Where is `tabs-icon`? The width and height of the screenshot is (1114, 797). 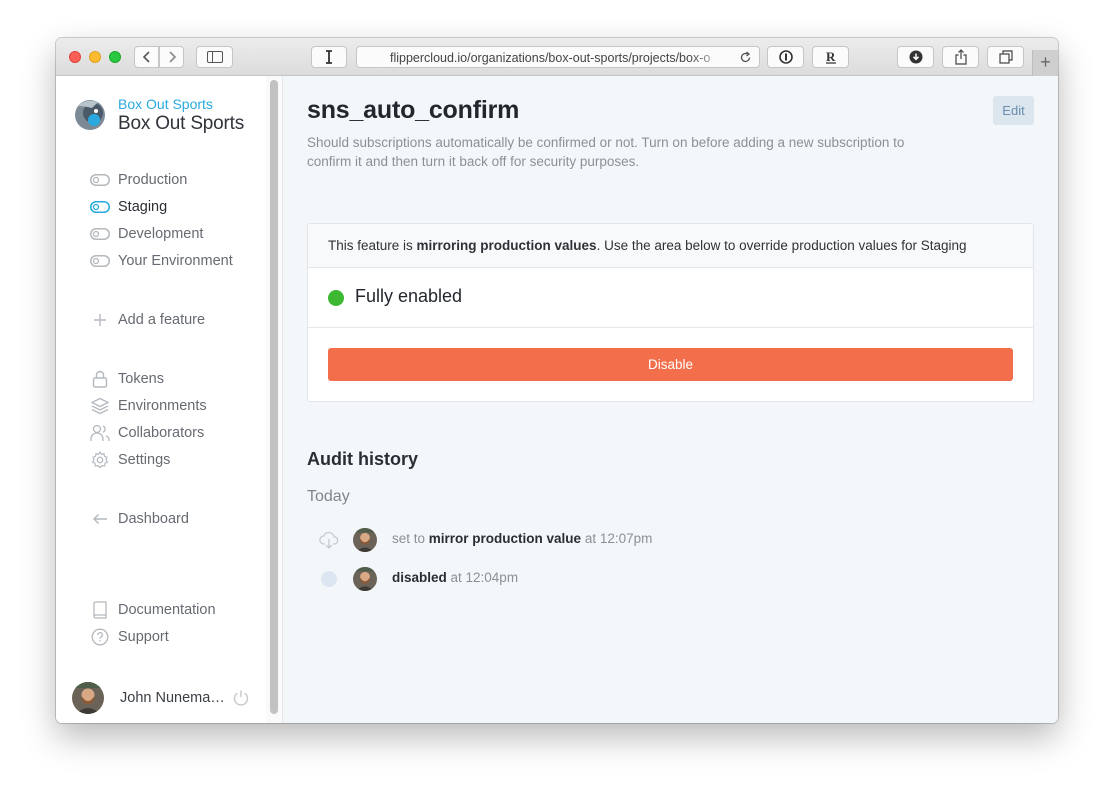 tabs-icon is located at coordinates (1005, 57).